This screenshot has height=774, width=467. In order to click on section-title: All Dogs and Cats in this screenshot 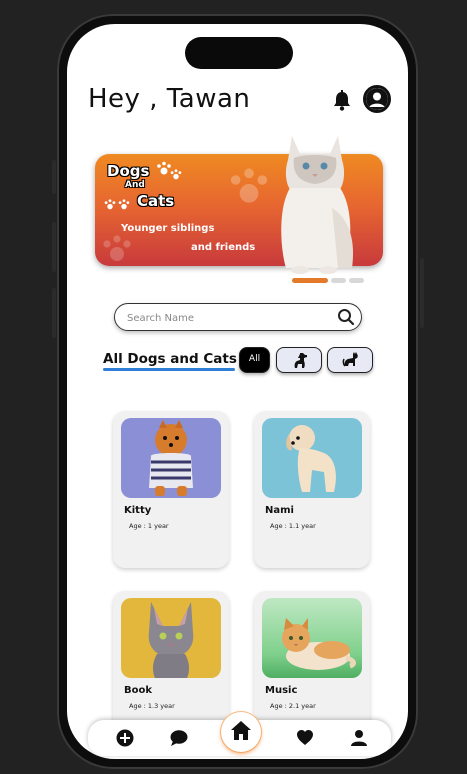, I will do `click(170, 359)`.